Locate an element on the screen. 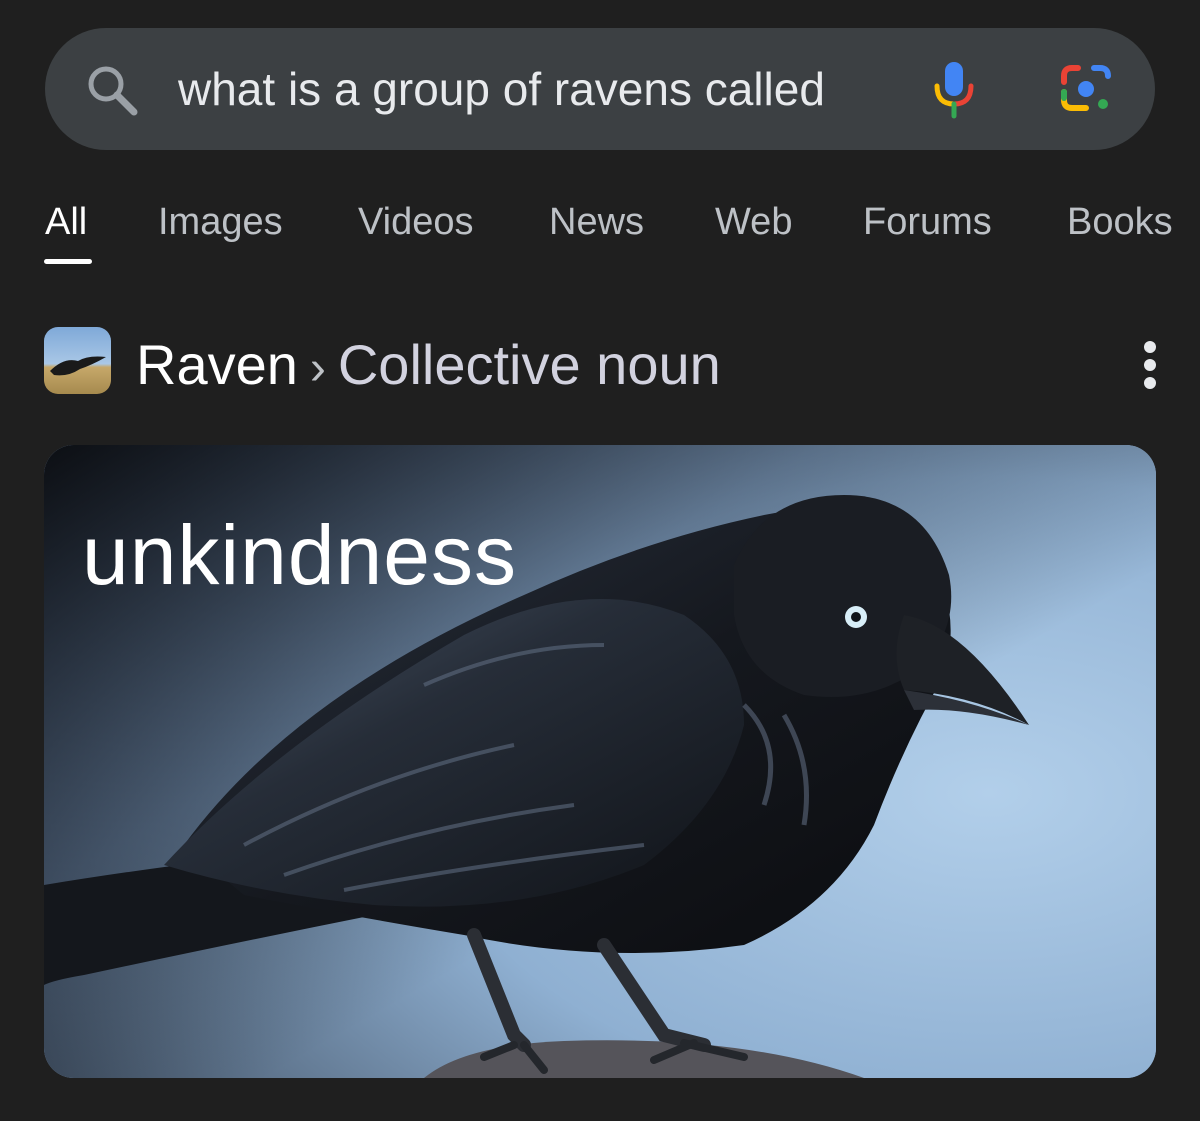 Image resolution: width=1200 pixels, height=1121 pixels. tab-all: All is located at coordinates (66, 222).